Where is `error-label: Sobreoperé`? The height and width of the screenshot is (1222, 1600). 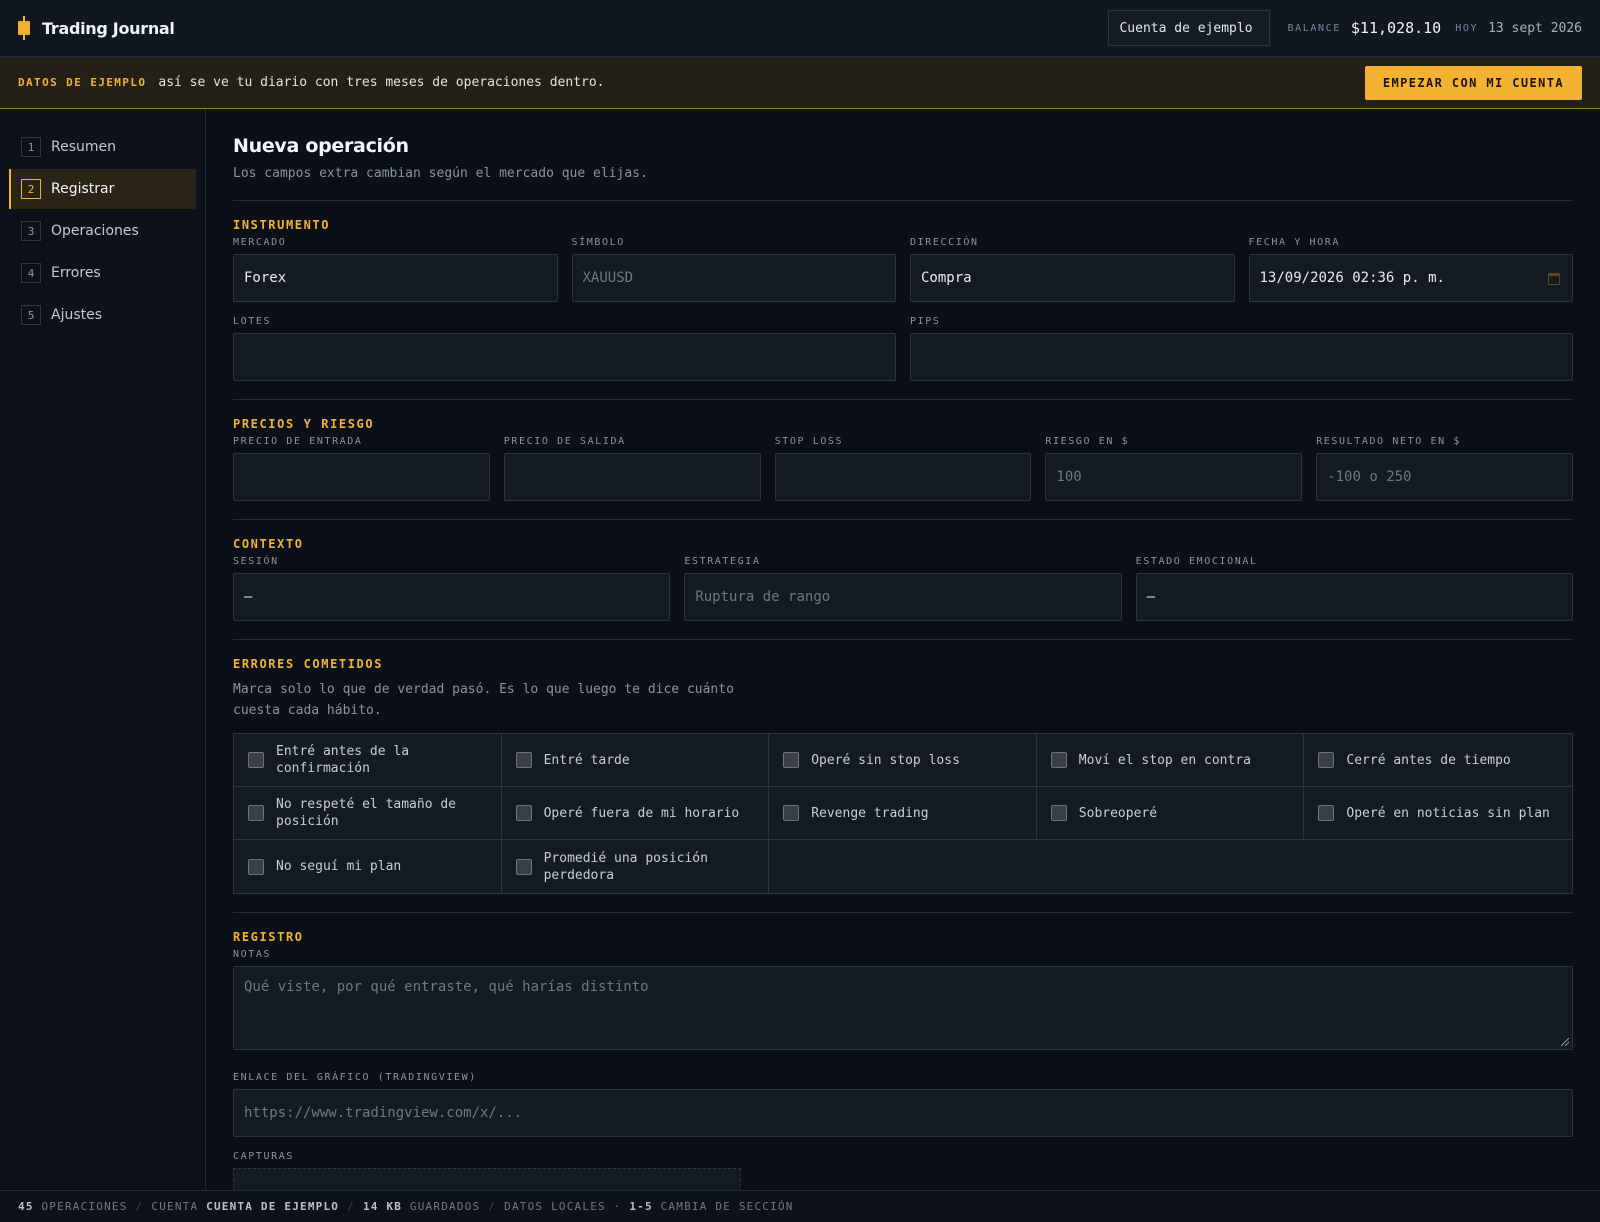 error-label: Sobreoperé is located at coordinates (1118, 813).